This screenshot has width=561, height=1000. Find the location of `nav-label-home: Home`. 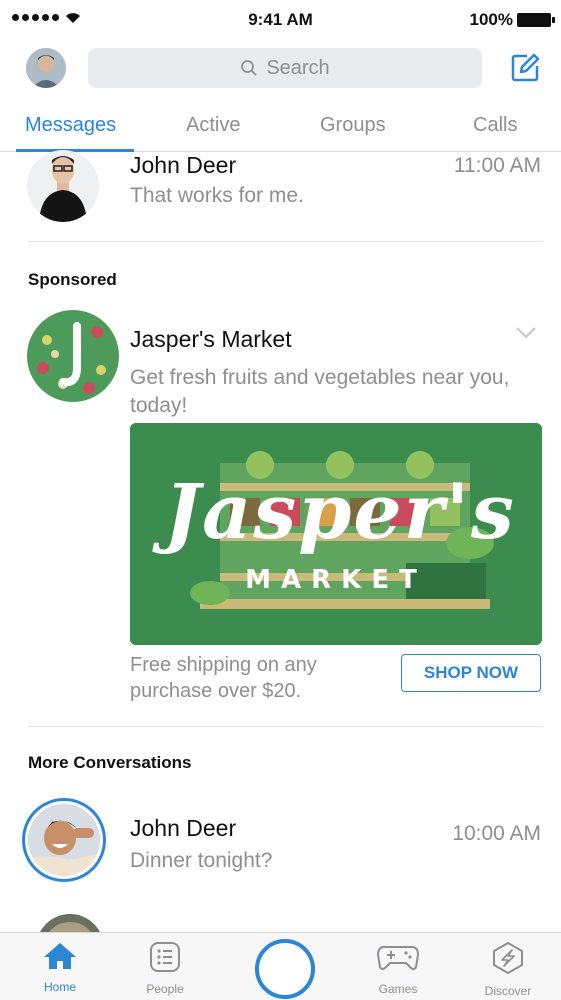

nav-label-home: Home is located at coordinates (59, 987).